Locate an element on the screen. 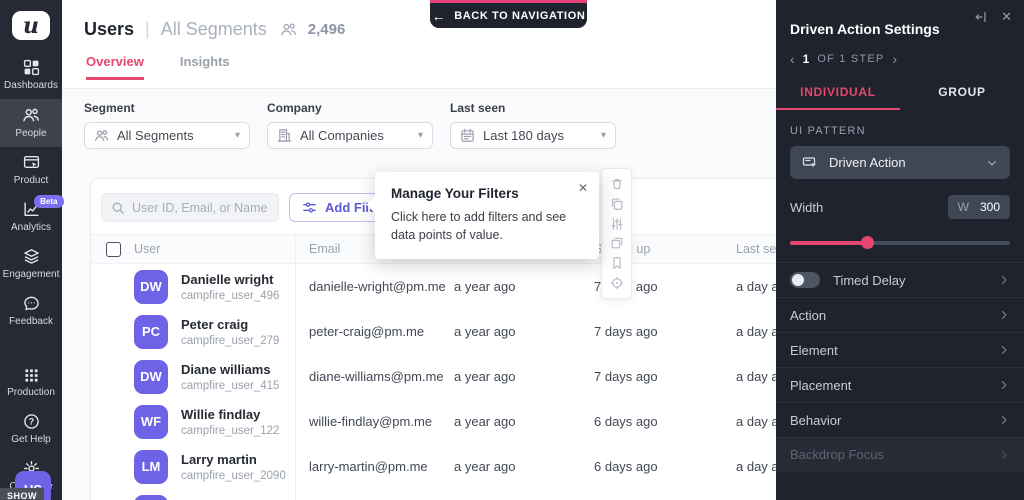 This screenshot has width=1024, height=500. sidebar-item-label: Dashboards is located at coordinates (31, 85).